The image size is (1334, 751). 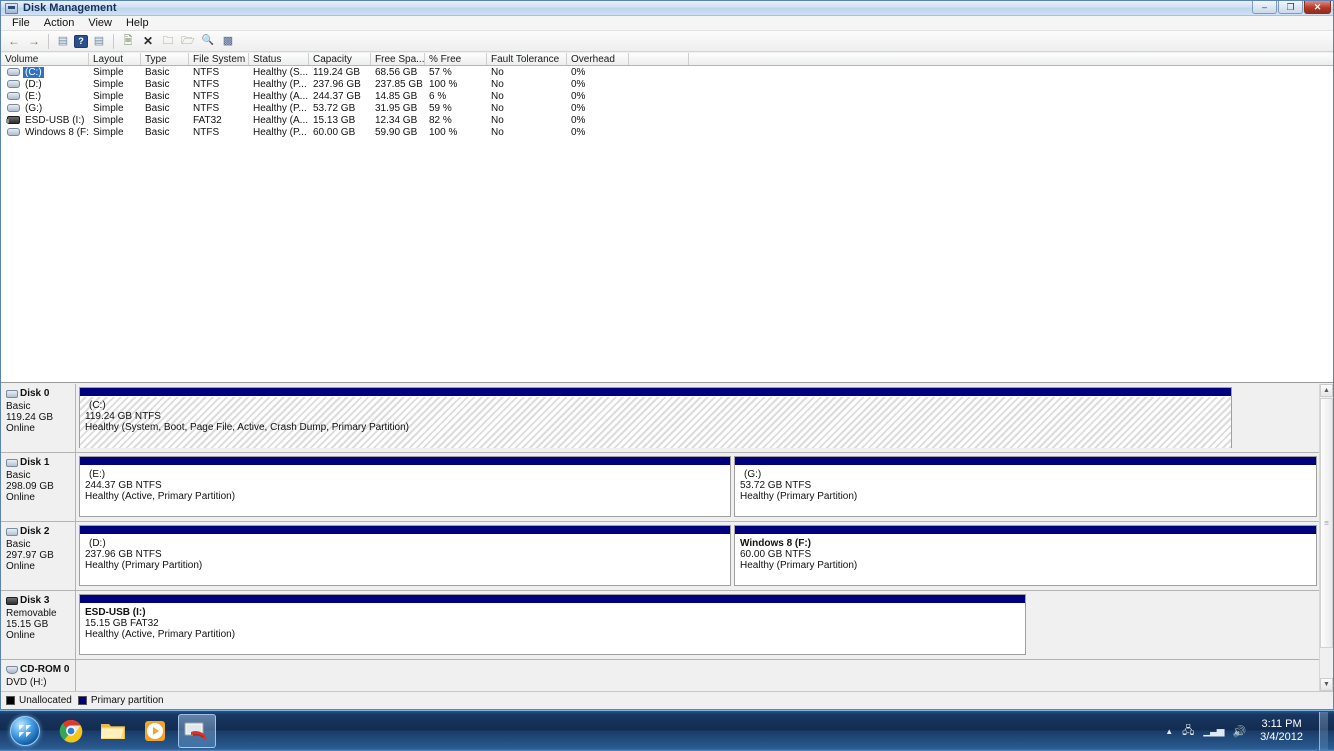 What do you see at coordinates (38, 418) in the screenshot?
I see `disk-info-panel: Disk 0Basic119.24 GBOnline` at bounding box center [38, 418].